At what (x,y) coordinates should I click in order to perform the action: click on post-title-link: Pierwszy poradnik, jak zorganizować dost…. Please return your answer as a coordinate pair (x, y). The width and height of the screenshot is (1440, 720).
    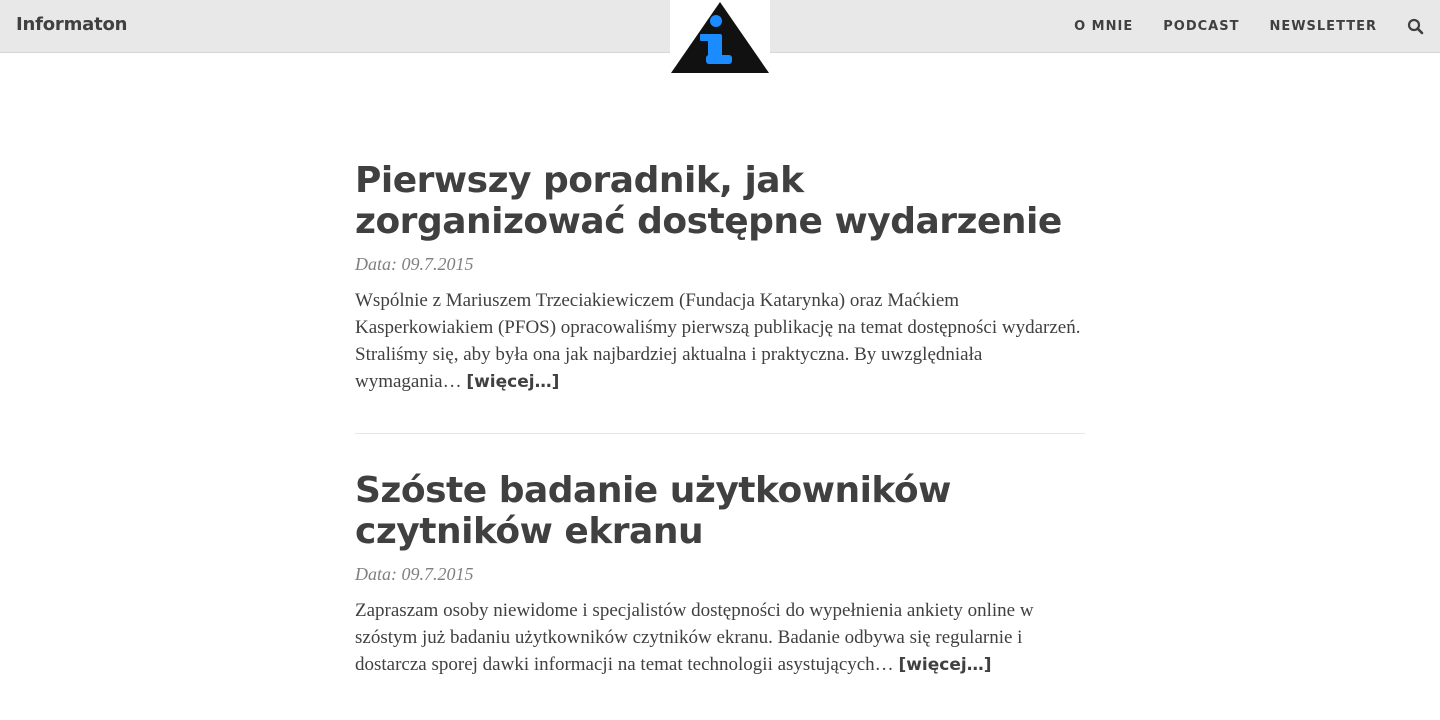
    Looking at the image, I should click on (708, 201).